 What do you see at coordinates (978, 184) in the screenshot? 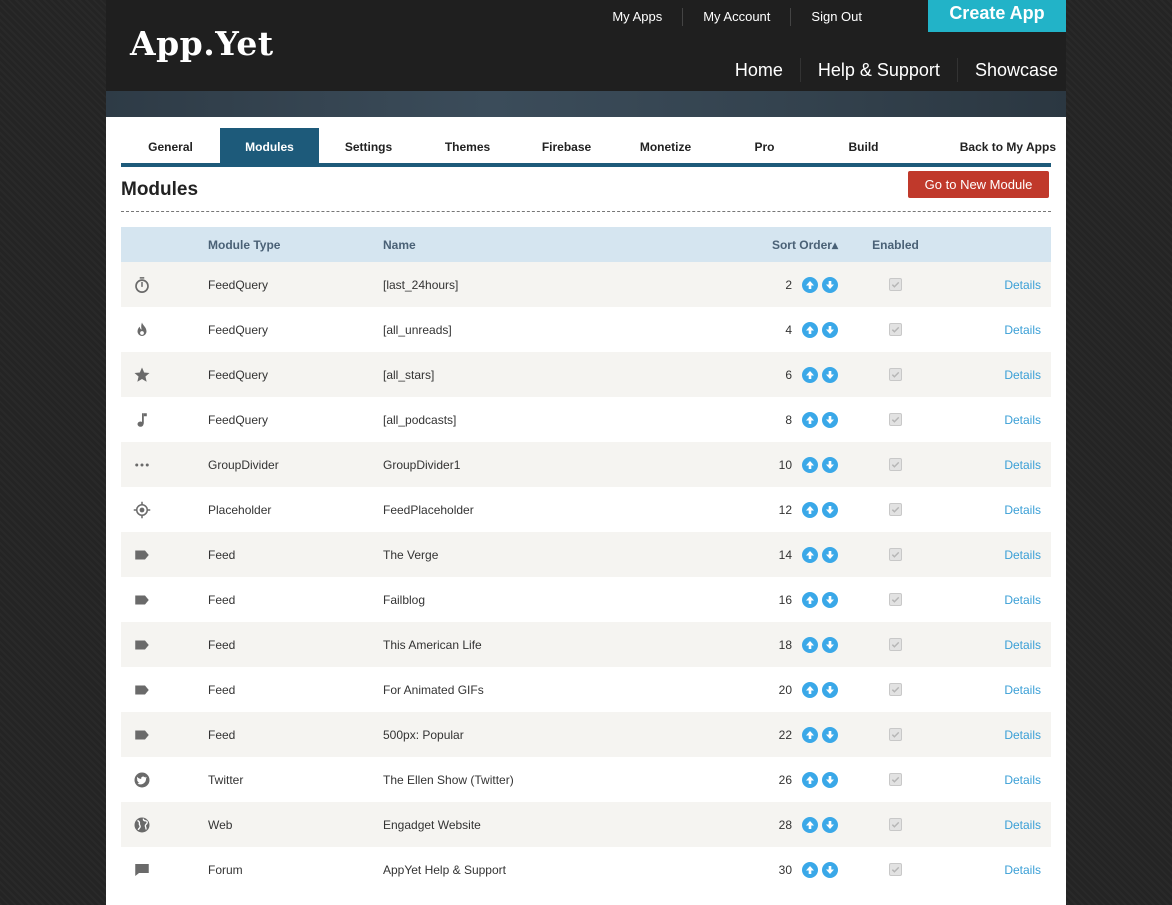
I see `go-to-new-module-button: Go to New Module` at bounding box center [978, 184].